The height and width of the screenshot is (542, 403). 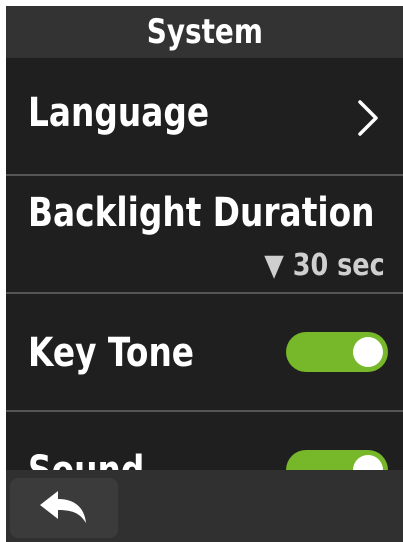 I want to click on backlight-duration-label: Backlight Duration, so click(x=201, y=213).